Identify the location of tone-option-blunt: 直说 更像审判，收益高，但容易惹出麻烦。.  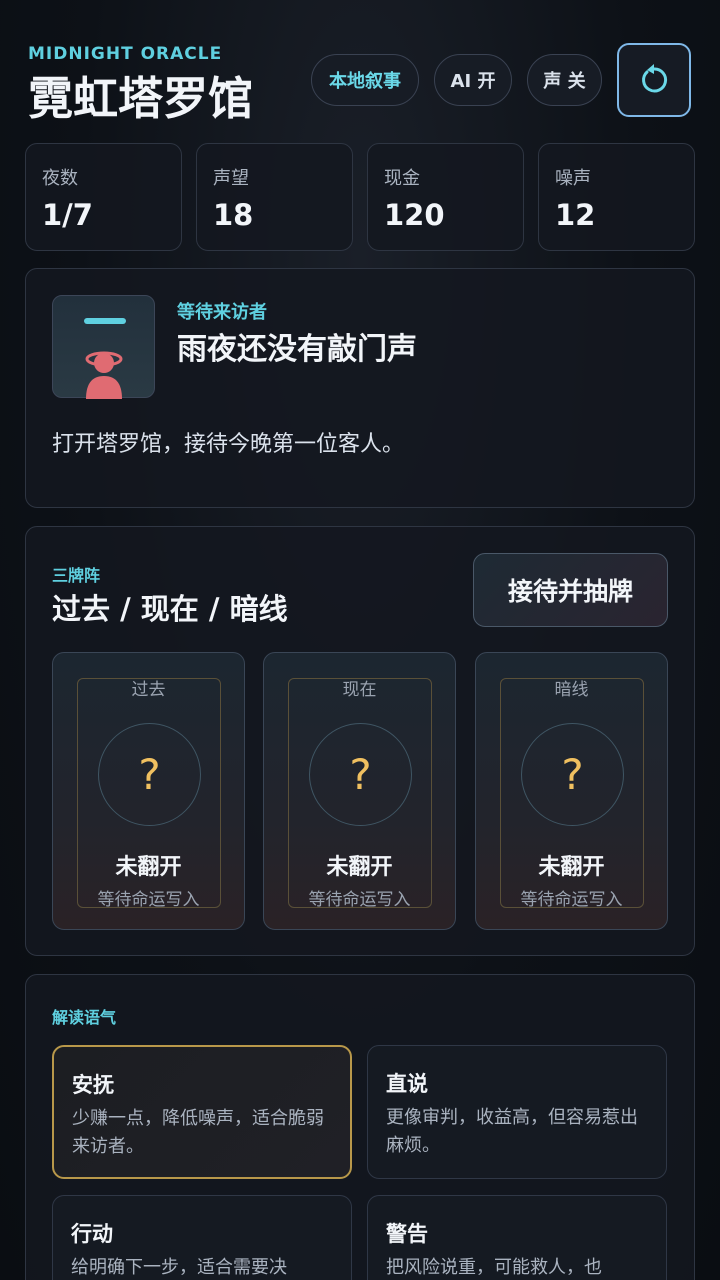
(517, 1112).